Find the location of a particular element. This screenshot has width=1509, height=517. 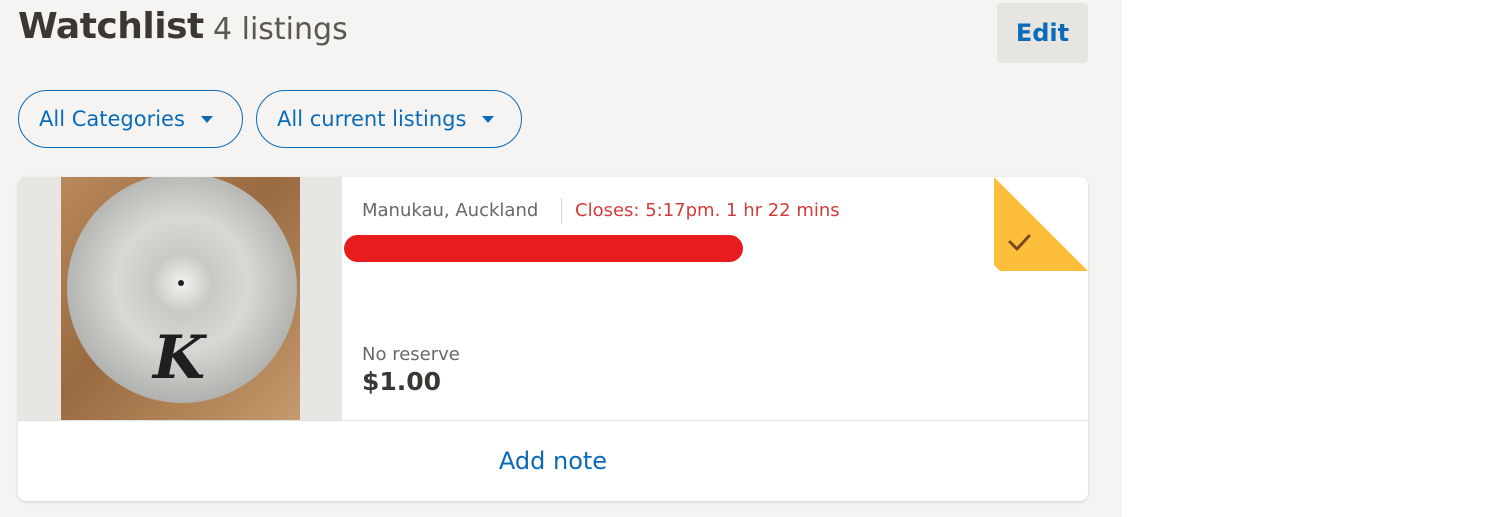

page-title: Watchlist is located at coordinates (111, 26).